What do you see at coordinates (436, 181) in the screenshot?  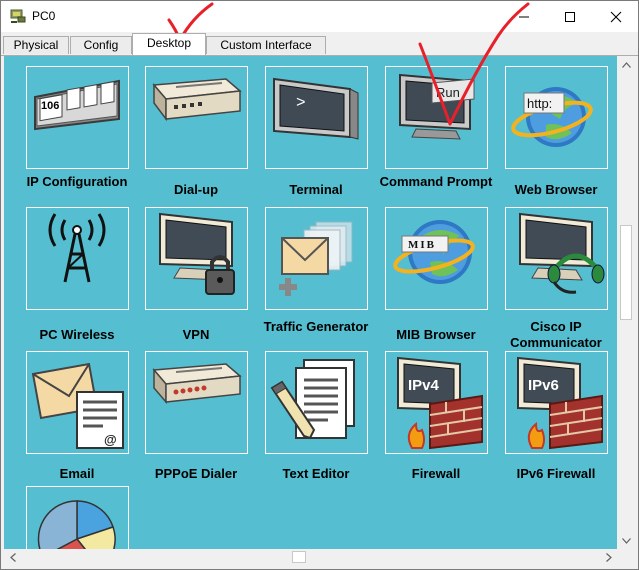 I see `app-label: Command Prompt` at bounding box center [436, 181].